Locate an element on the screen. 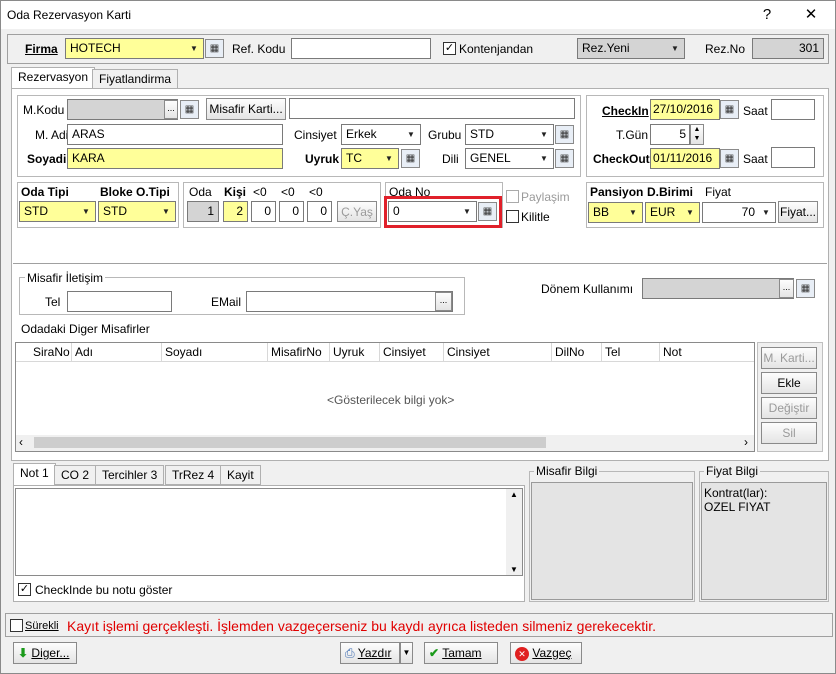  tel-input is located at coordinates (119, 301).